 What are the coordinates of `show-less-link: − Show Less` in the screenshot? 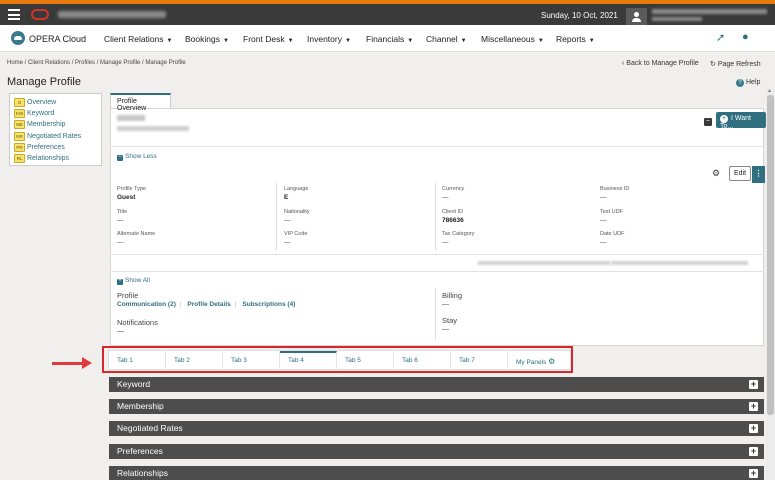 It's located at (137, 157).